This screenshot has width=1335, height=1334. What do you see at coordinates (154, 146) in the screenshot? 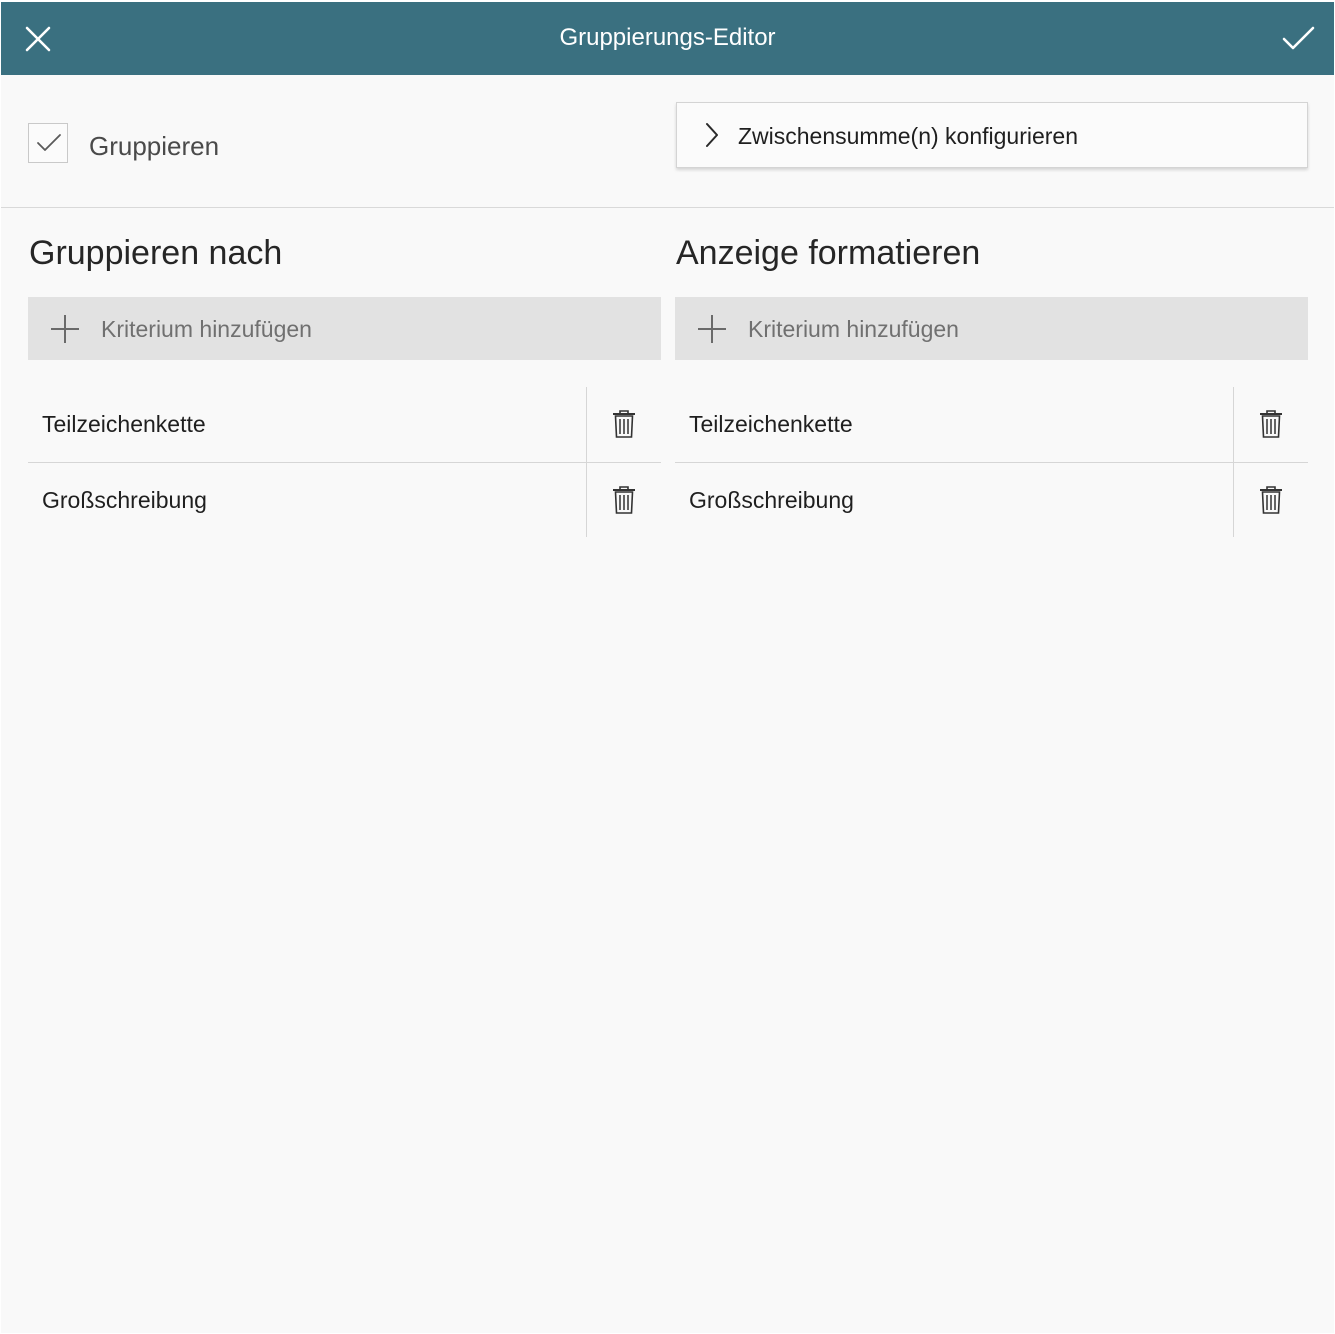
I see `group-checkbox-label: Gruppieren` at bounding box center [154, 146].